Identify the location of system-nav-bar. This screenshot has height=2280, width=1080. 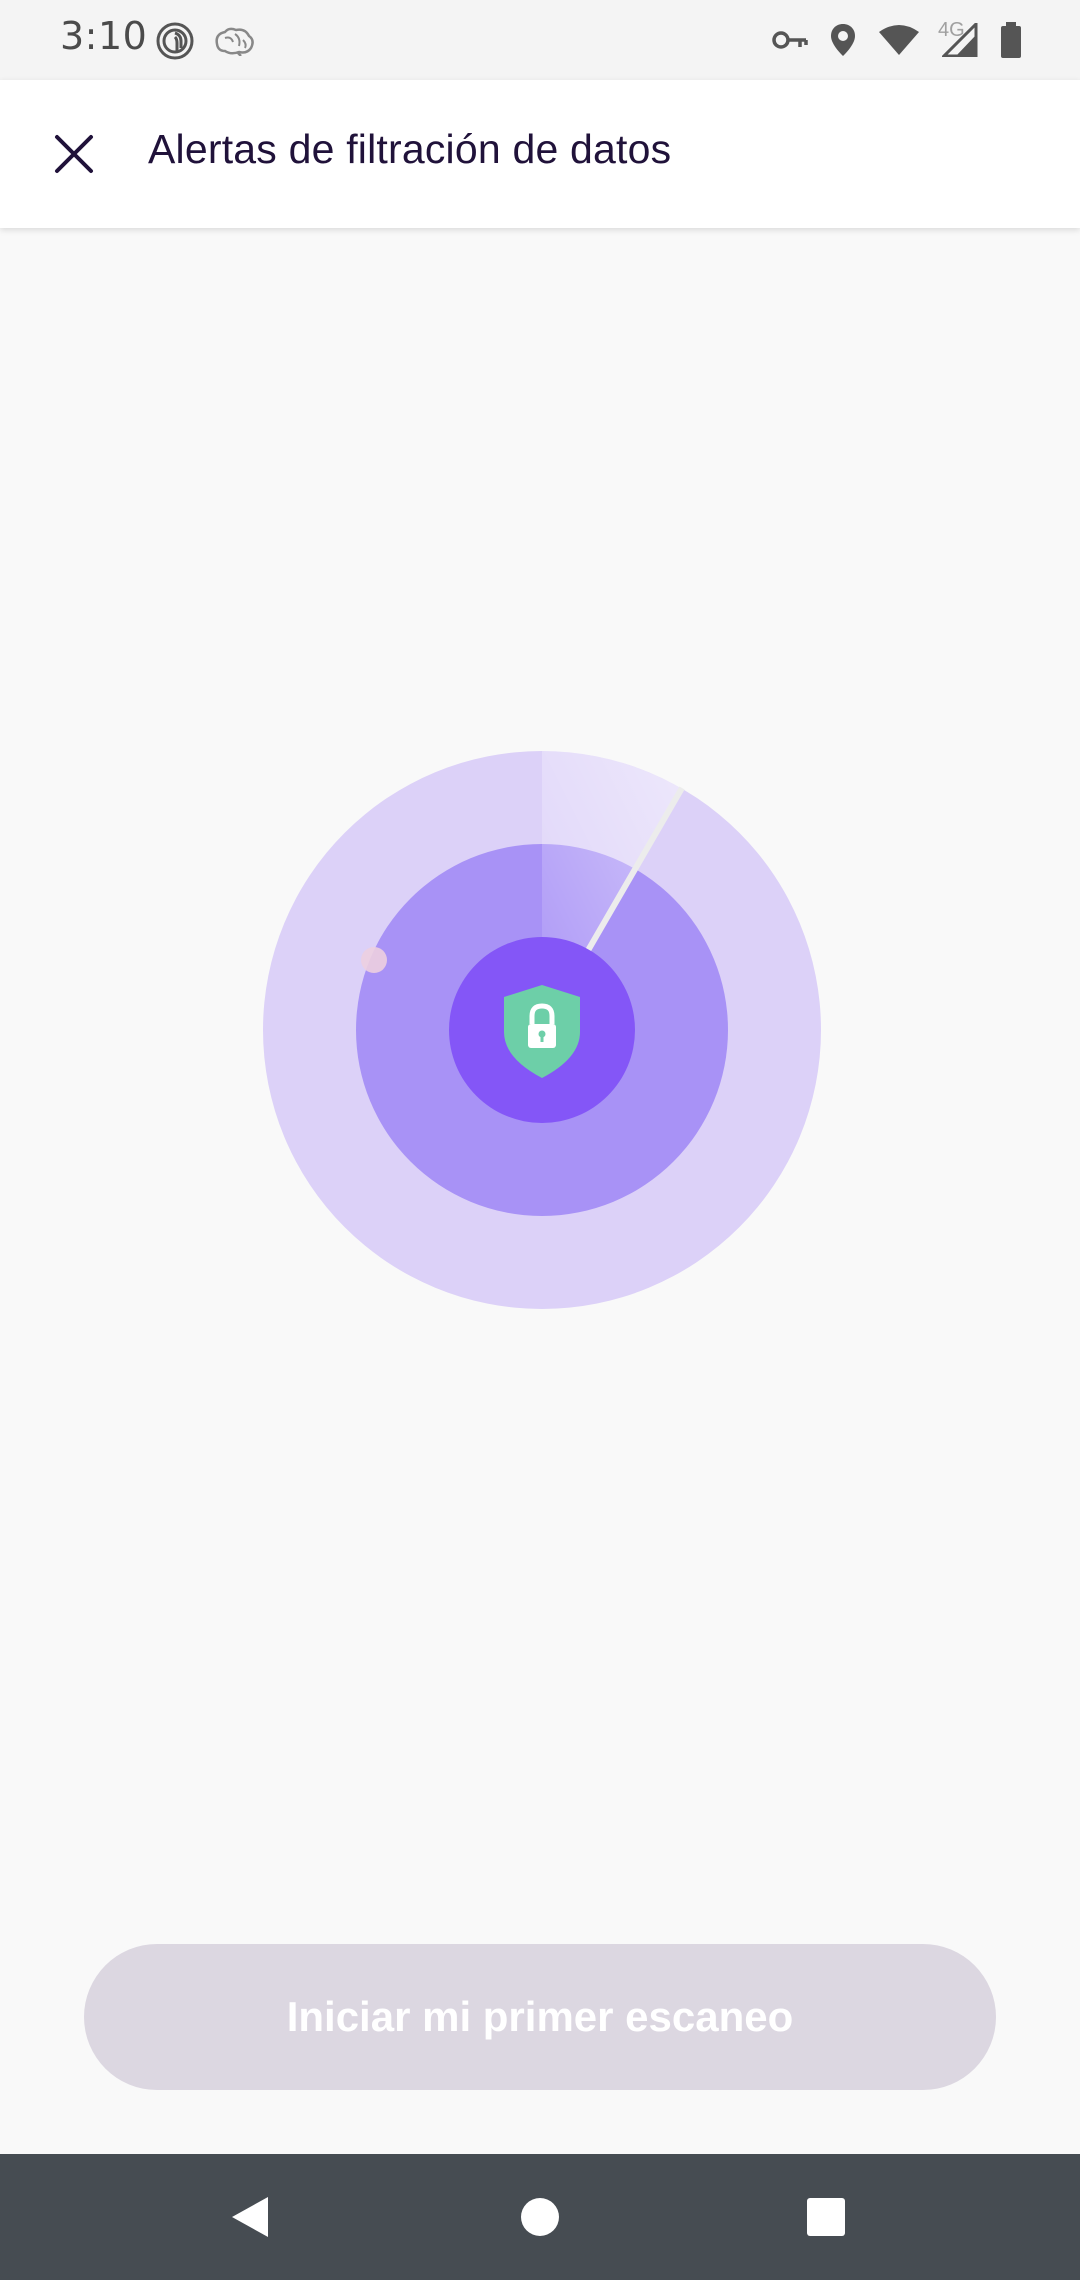
(540, 2217).